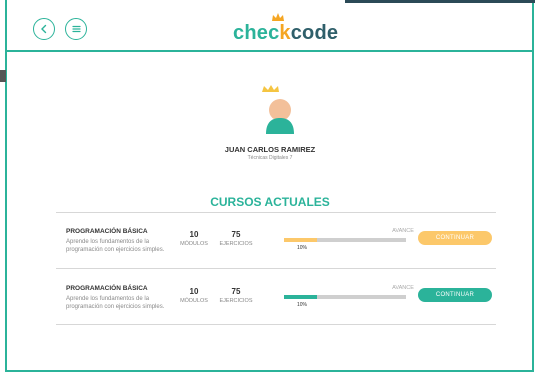 The height and width of the screenshot is (374, 540). What do you see at coordinates (270, 158) in the screenshot?
I see `user-role: Técnicas Digitales 7` at bounding box center [270, 158].